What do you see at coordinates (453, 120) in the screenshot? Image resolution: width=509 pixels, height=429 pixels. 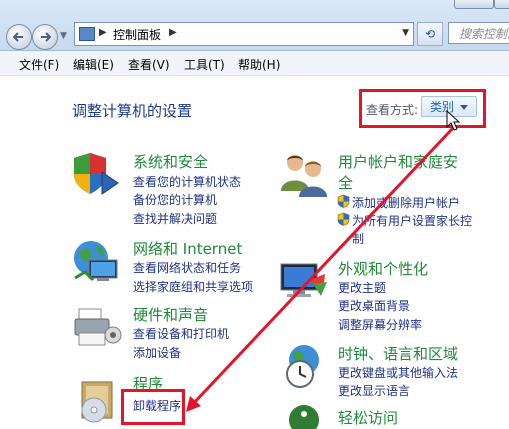 I see `mouse-cursor-icon` at bounding box center [453, 120].